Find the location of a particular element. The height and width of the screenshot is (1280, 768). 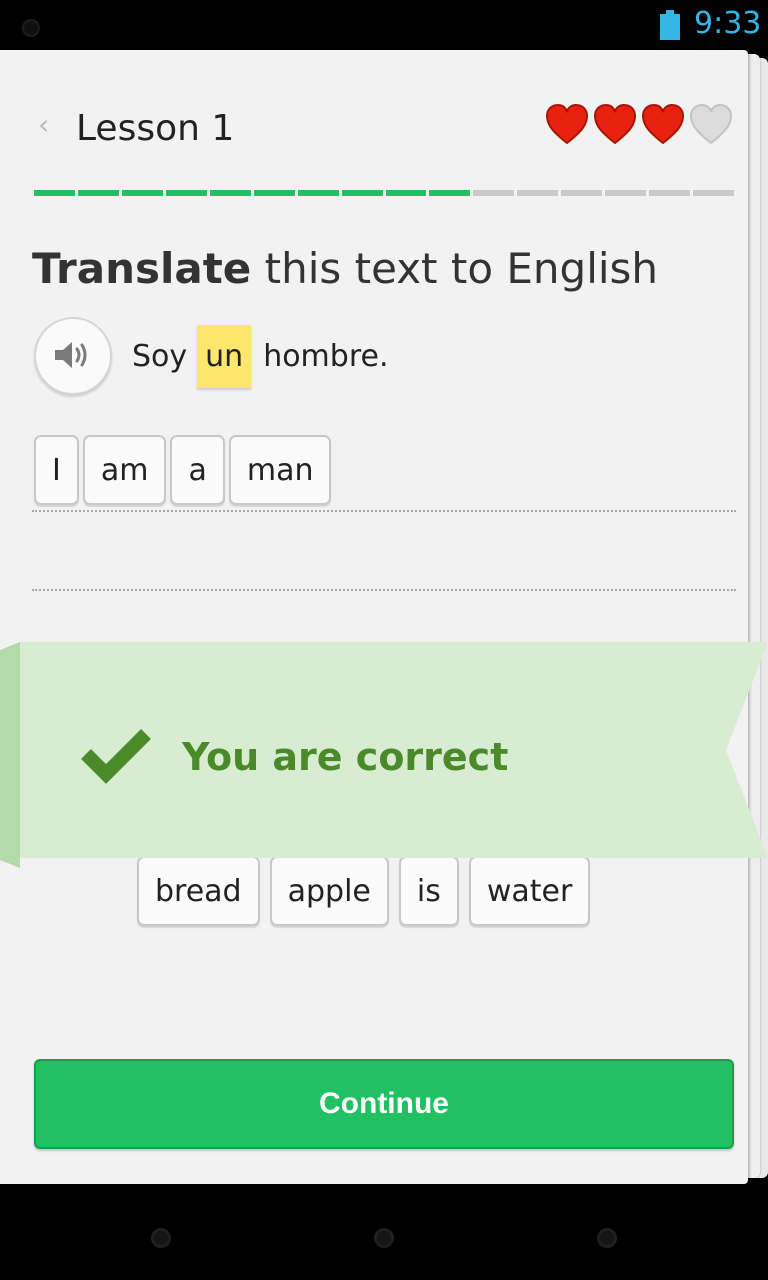

battery-icon is located at coordinates (670, 25).